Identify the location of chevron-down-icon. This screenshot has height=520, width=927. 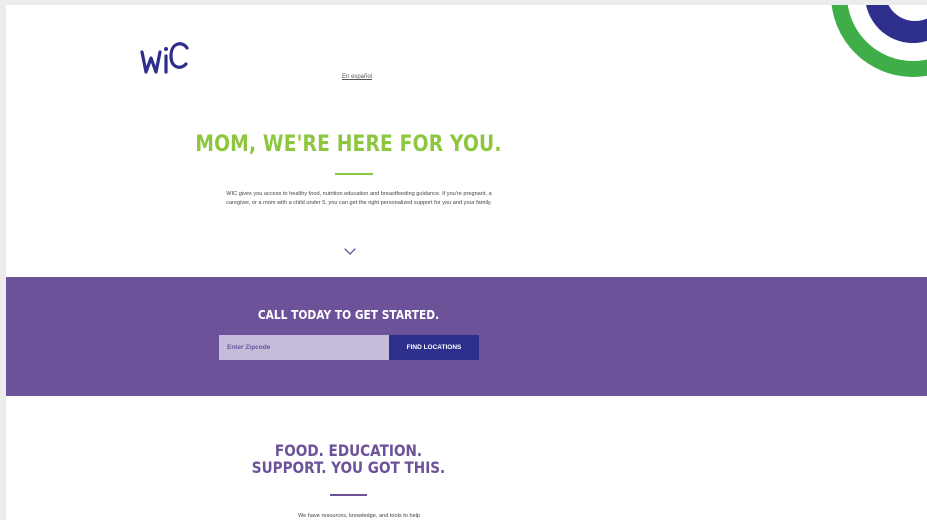
(350, 249).